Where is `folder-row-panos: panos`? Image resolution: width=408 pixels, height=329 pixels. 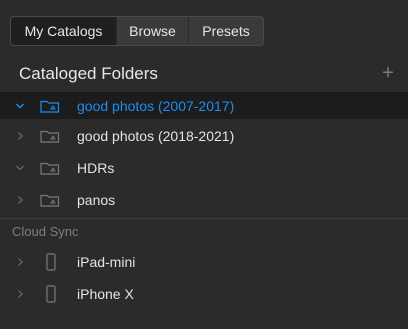 folder-row-panos: panos is located at coordinates (204, 199).